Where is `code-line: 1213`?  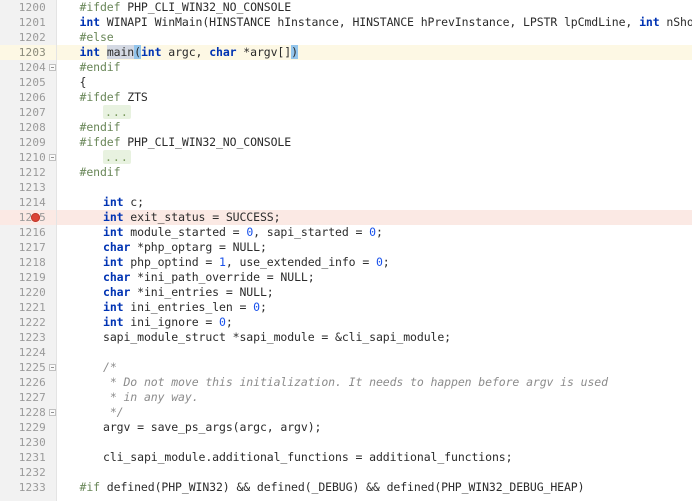 code-line: 1213 is located at coordinates (350, 187).